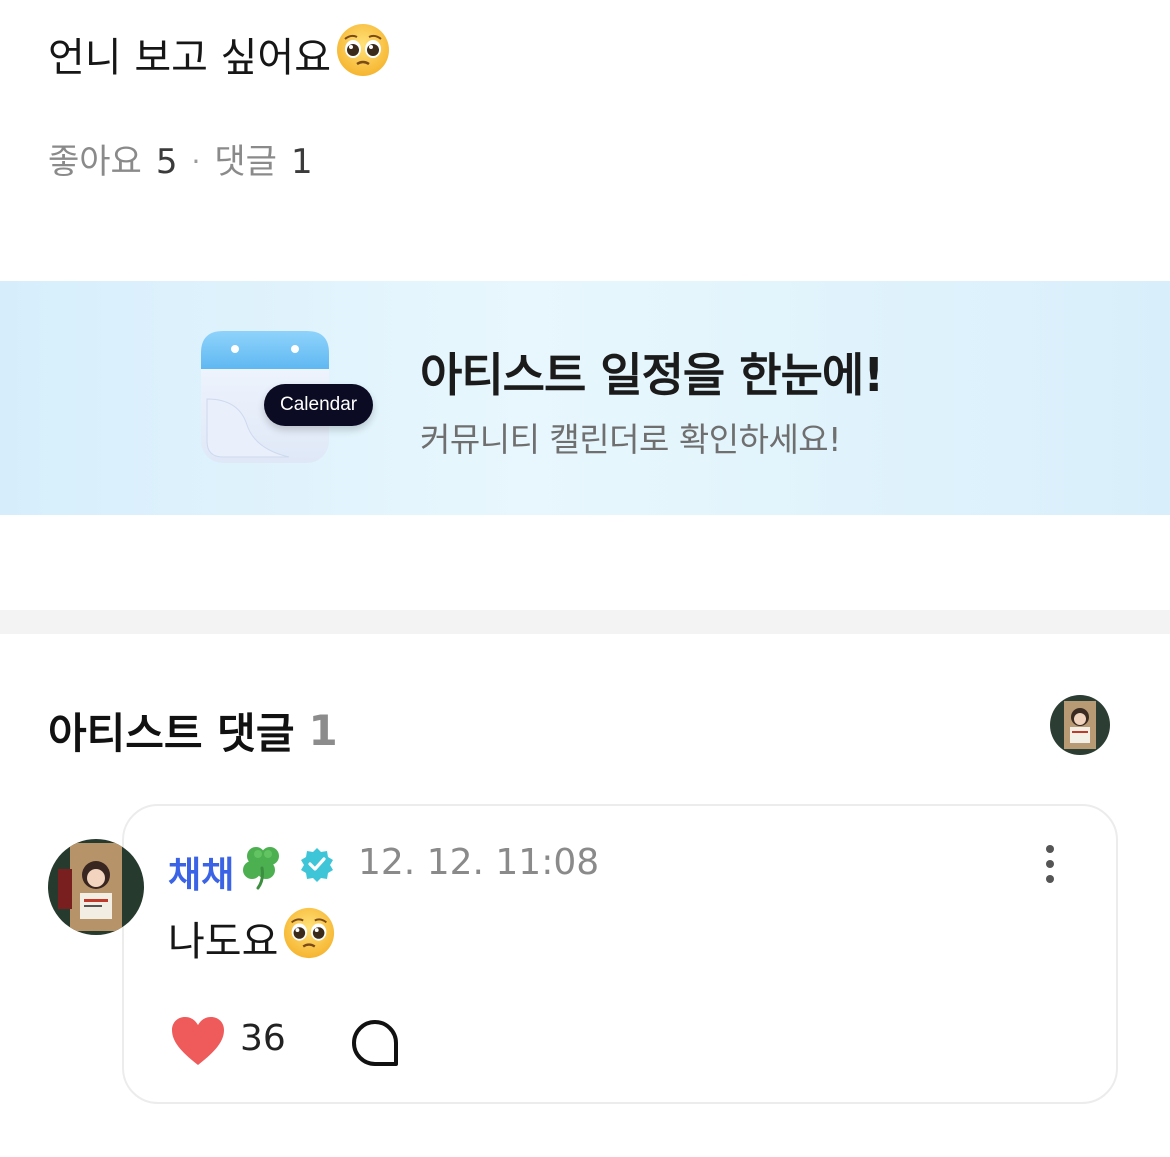 The width and height of the screenshot is (1170, 1157). Describe the element at coordinates (479, 862) in the screenshot. I see `comment-timestamp: 12. 12. 11:08` at that location.